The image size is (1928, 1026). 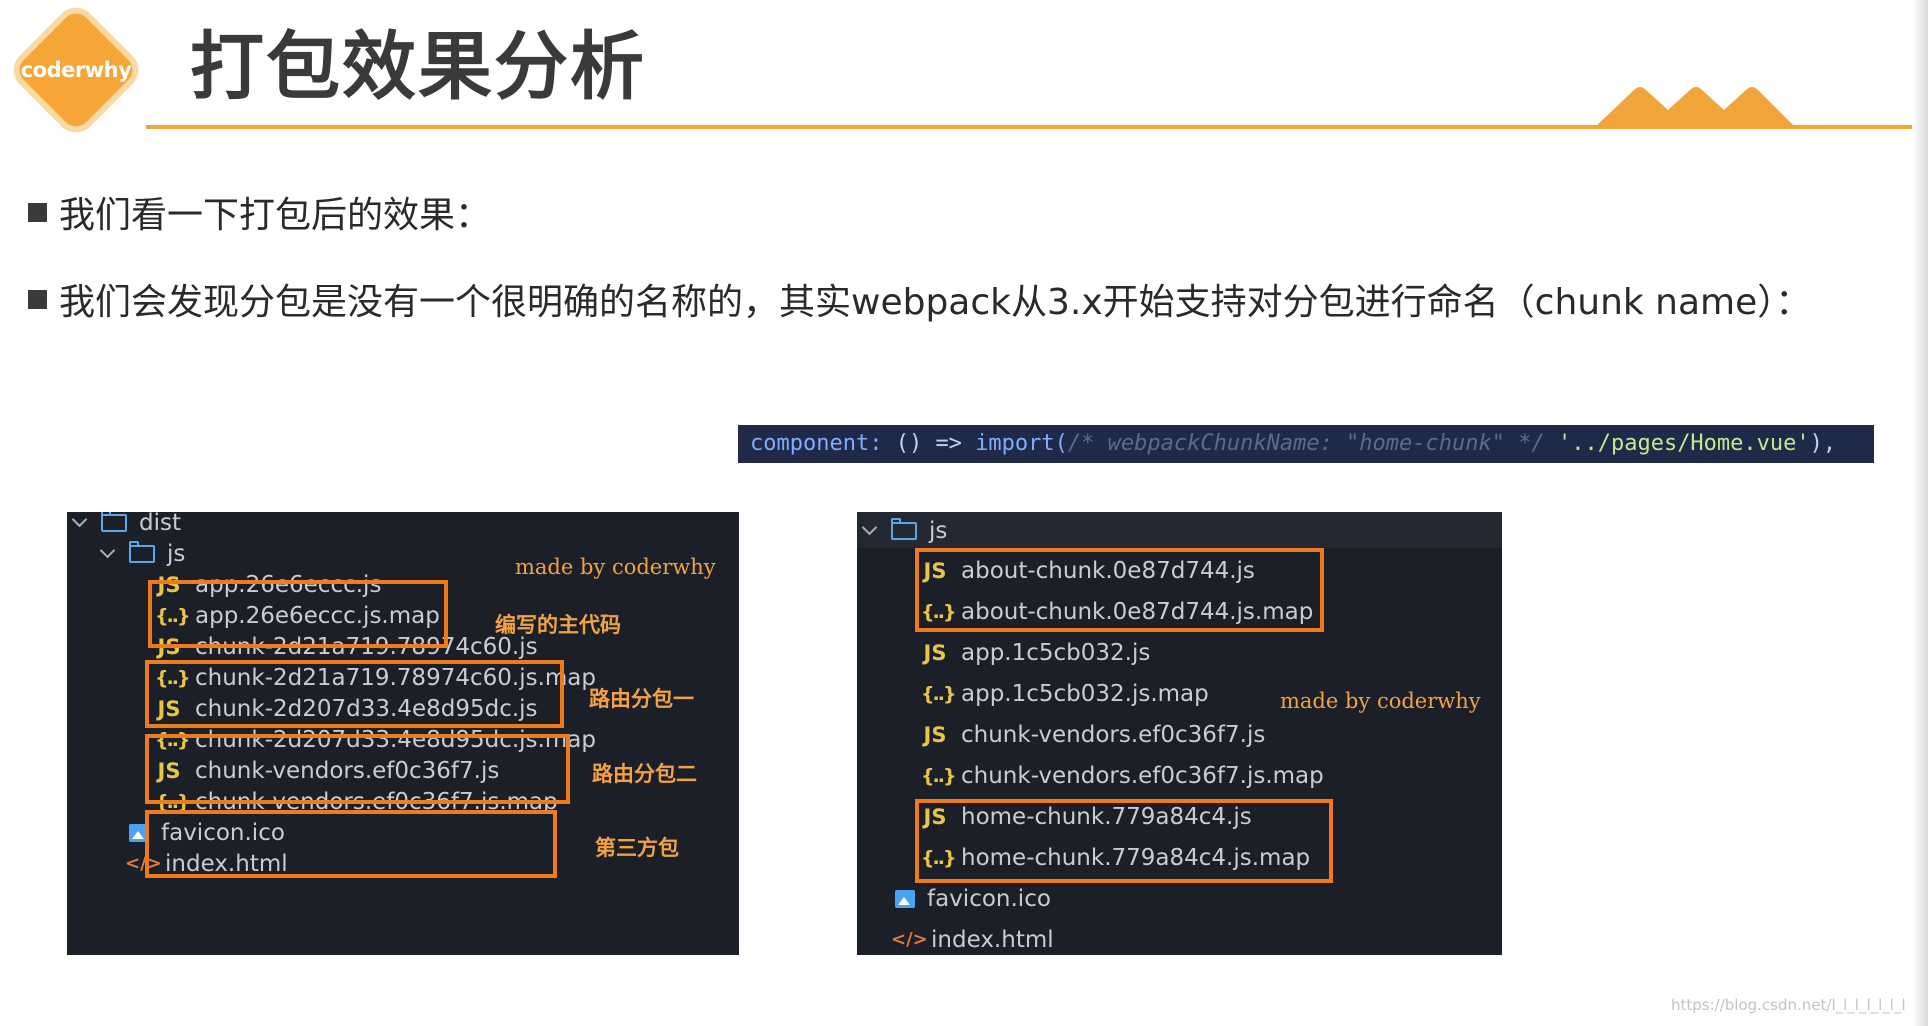 I want to click on logo-text: coderwhy, so click(x=76, y=70).